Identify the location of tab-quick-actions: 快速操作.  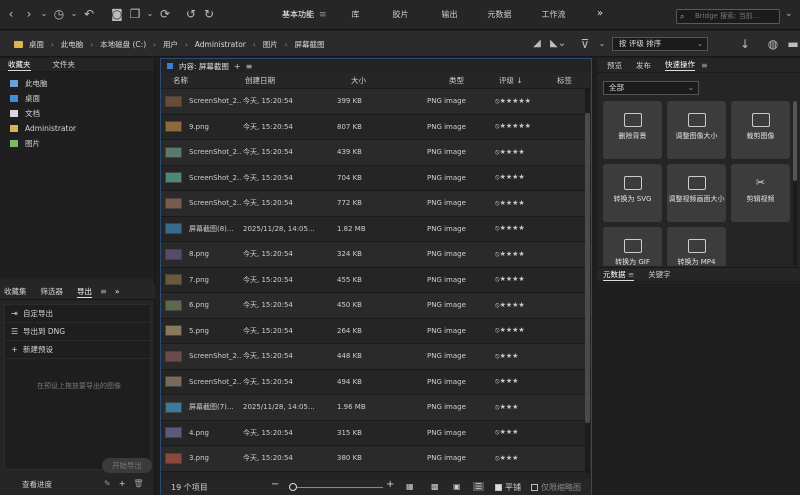
(680, 65).